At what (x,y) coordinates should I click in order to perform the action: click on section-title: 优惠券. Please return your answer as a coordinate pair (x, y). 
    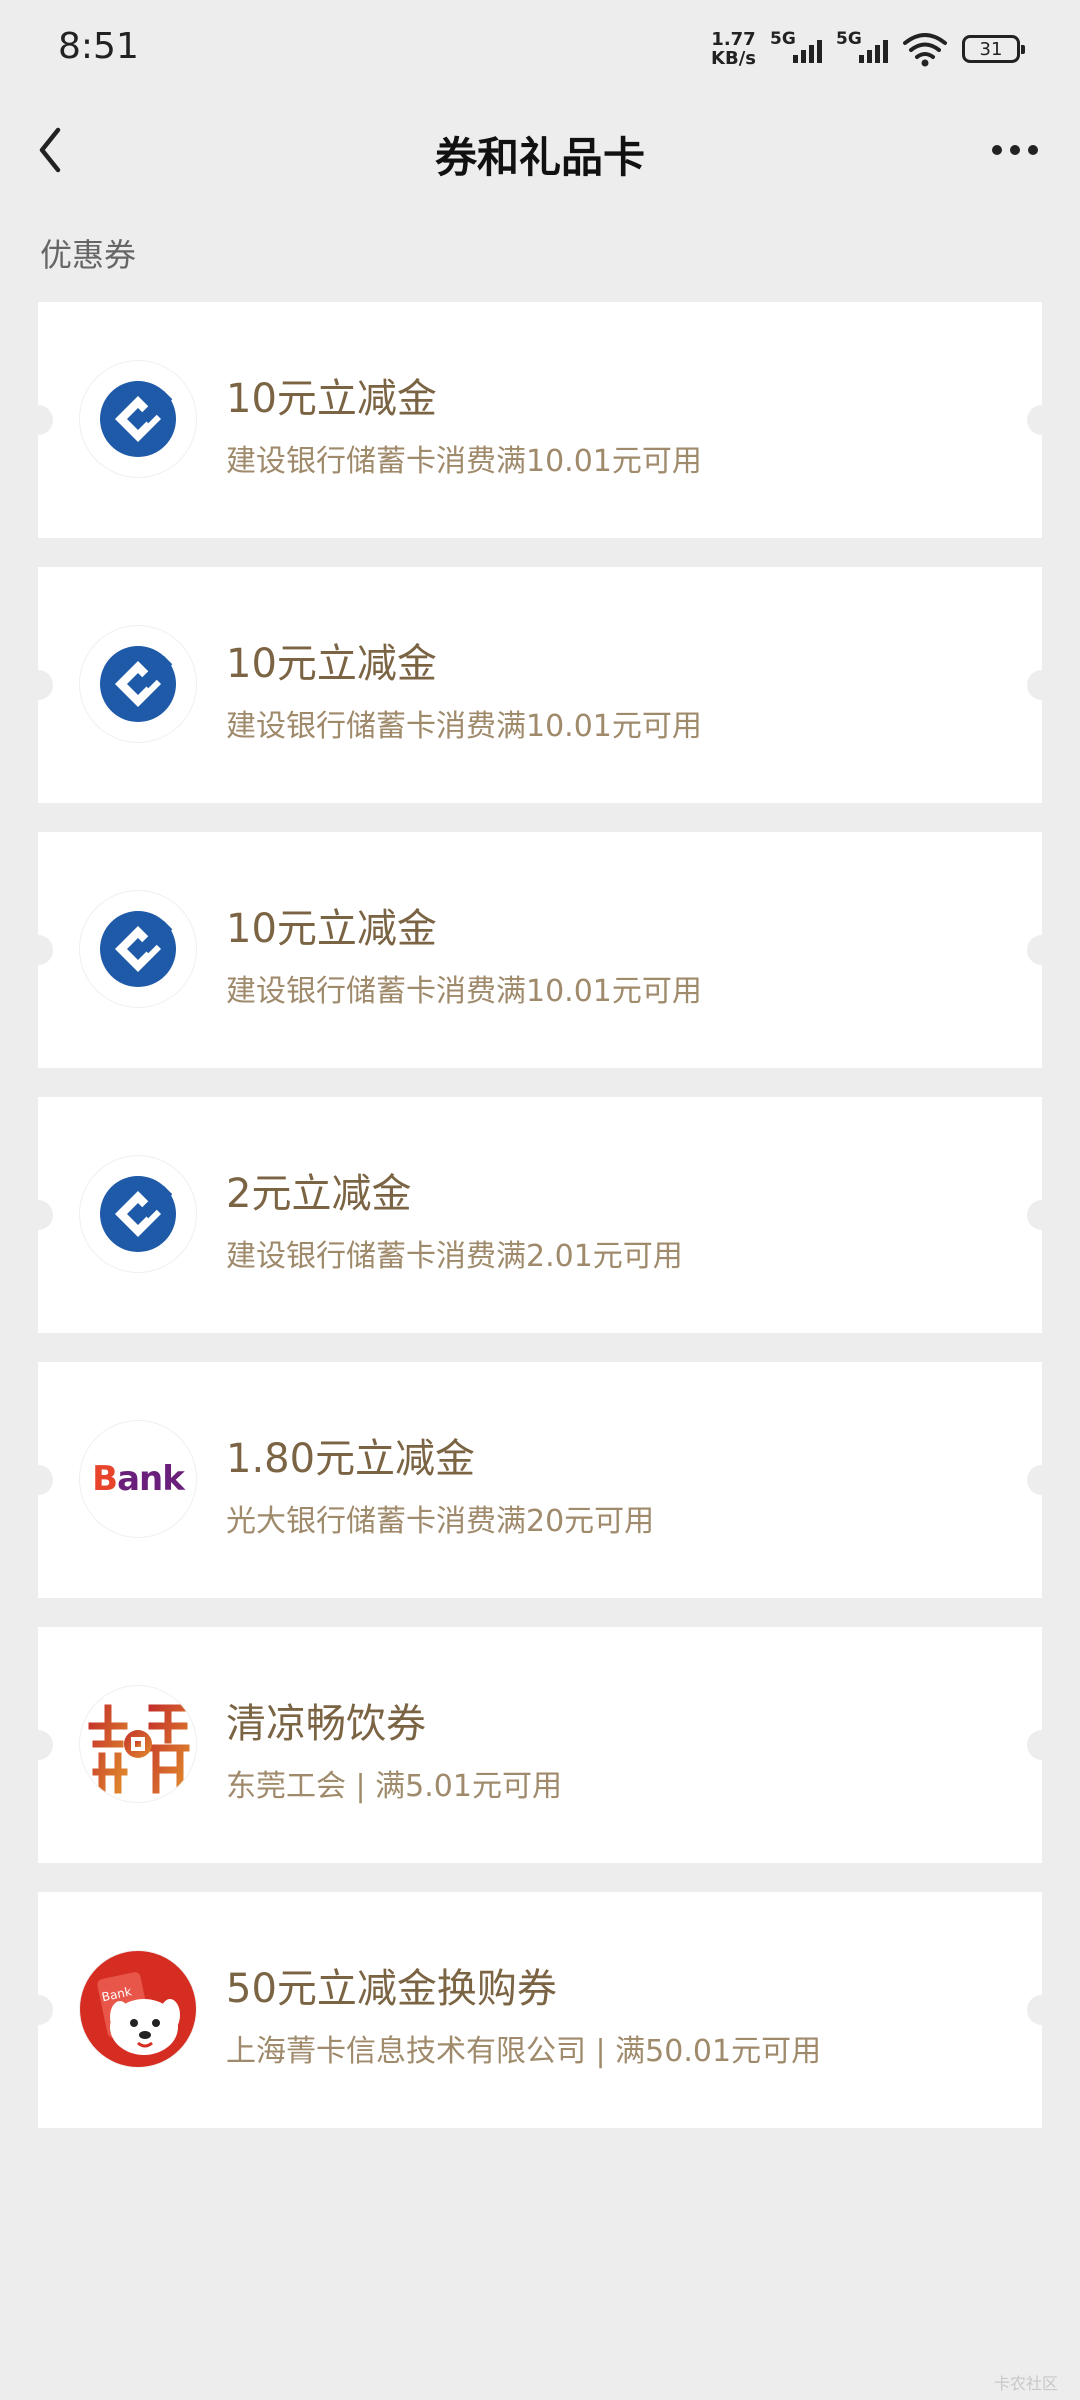
    Looking at the image, I should click on (88, 255).